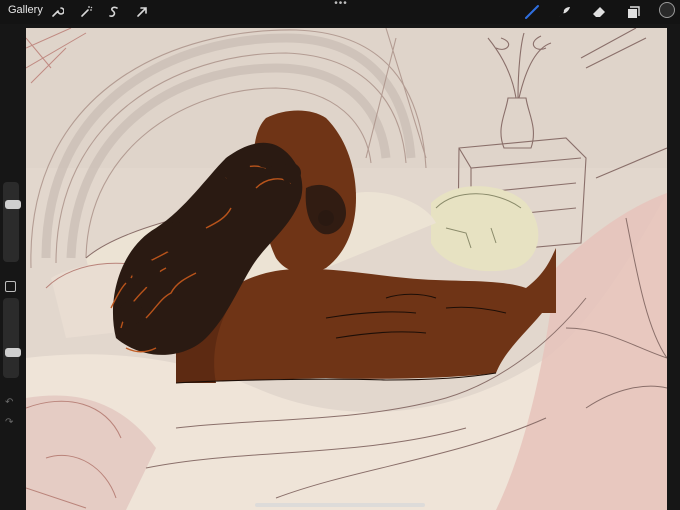 Image resolution: width=680 pixels, height=510 pixels. Describe the element at coordinates (532, 12) in the screenshot. I see `brush-icon` at that location.